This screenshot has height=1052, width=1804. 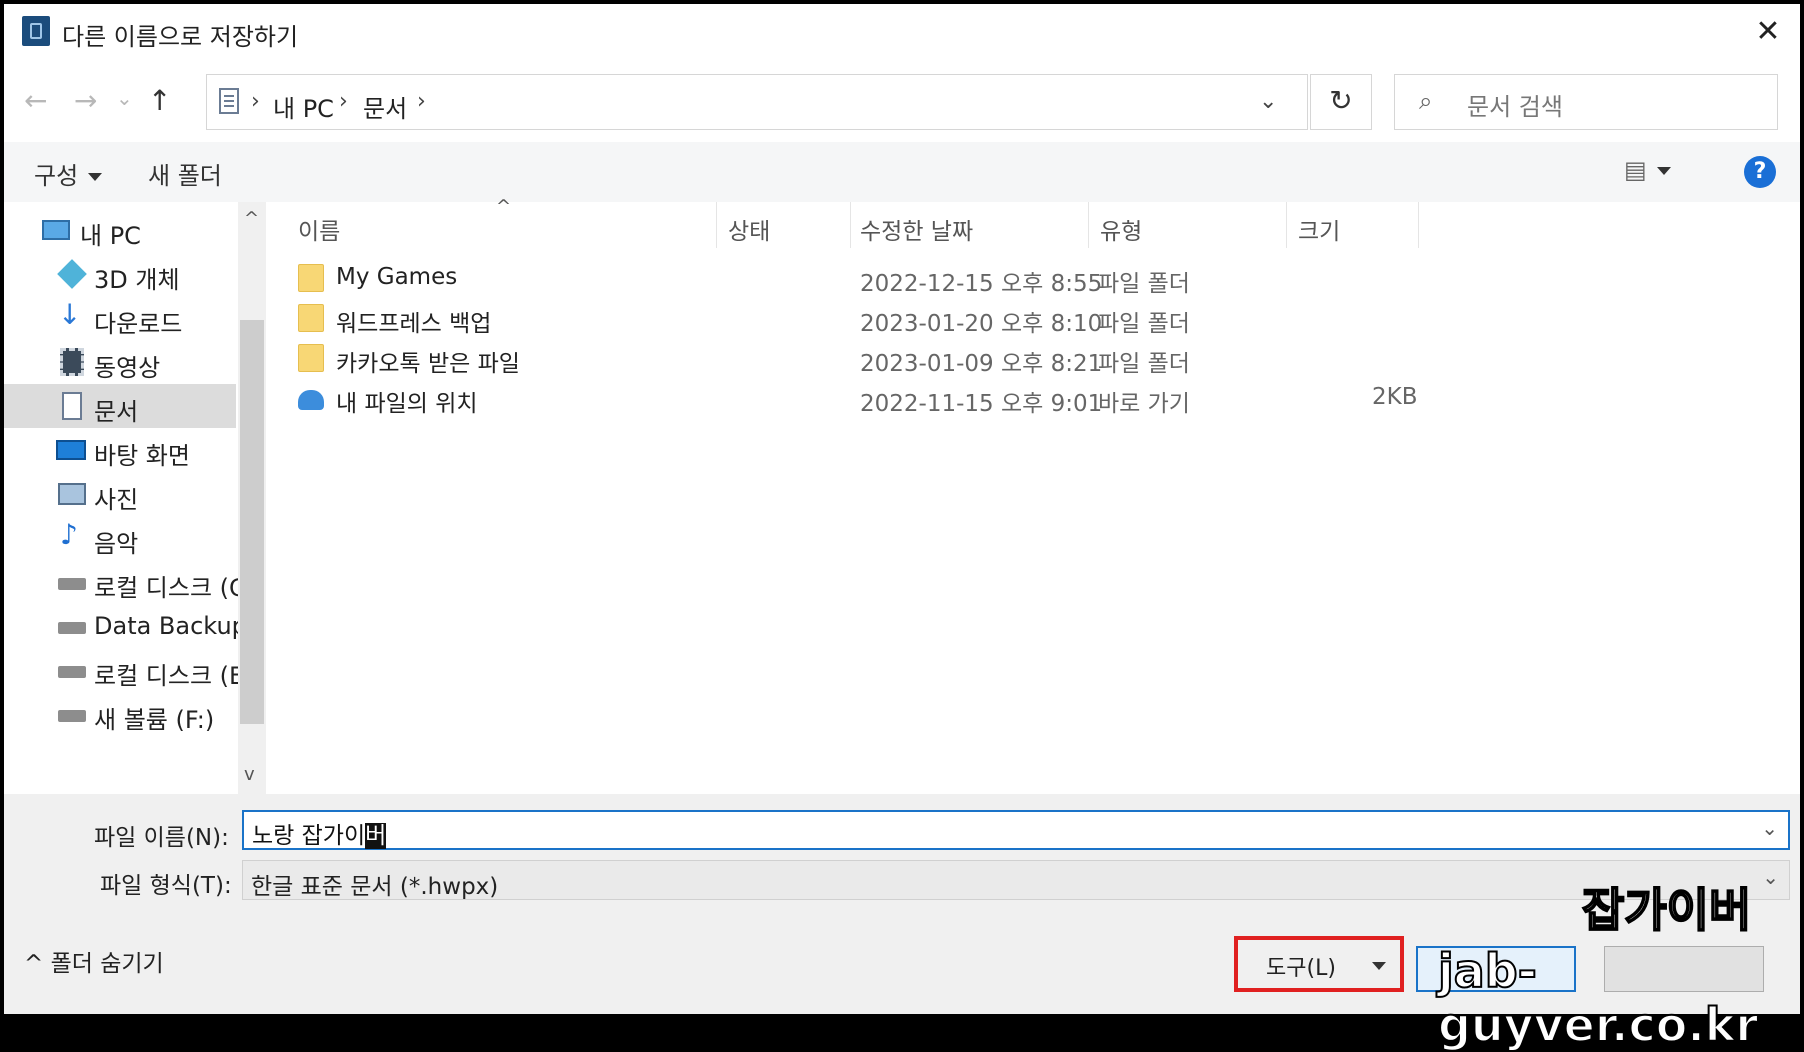 What do you see at coordinates (916, 229) in the screenshot?
I see `column-header-modified: 수정한 날짜` at bounding box center [916, 229].